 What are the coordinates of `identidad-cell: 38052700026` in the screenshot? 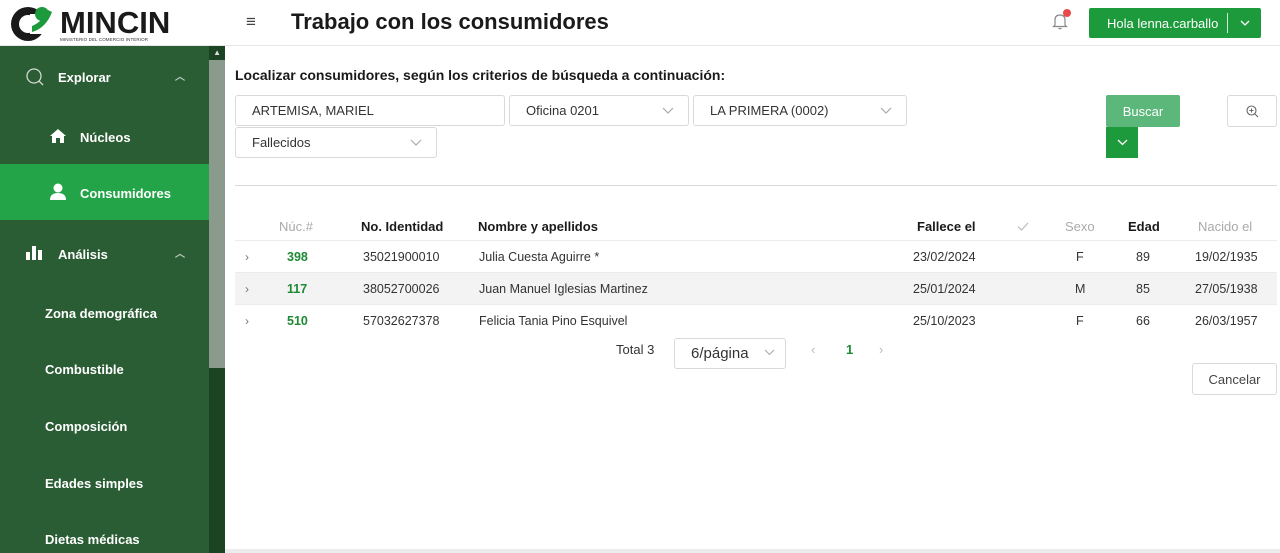 It's located at (401, 288).